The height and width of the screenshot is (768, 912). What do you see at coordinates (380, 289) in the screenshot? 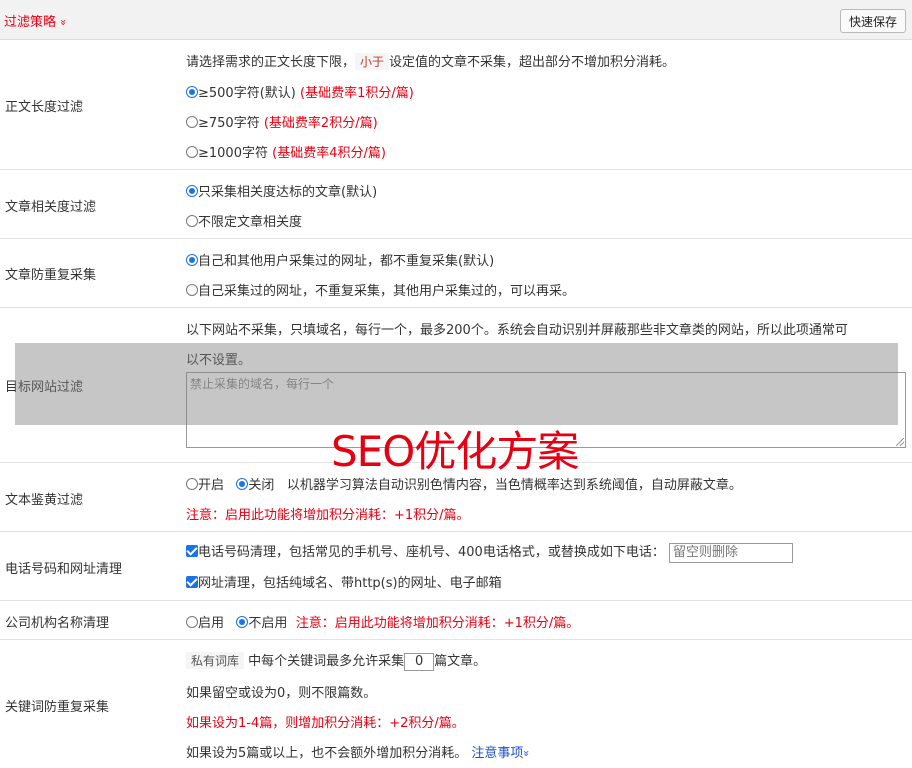
I see `dedupe-option-self: 自己采集过的网址，不重复采集，其他用户采集过的，可以再采。` at bounding box center [380, 289].